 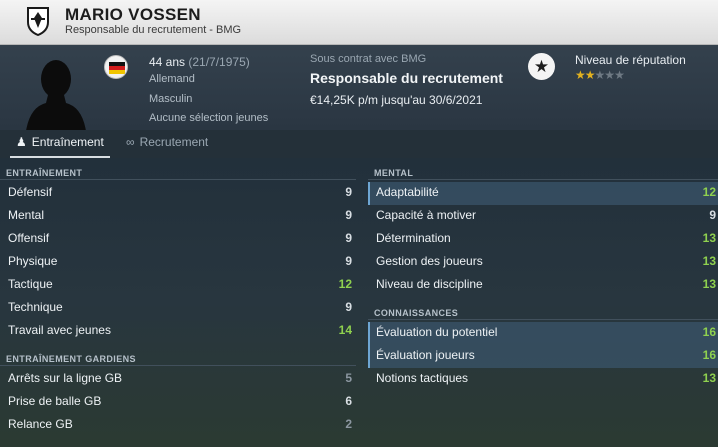 I want to click on attribute-label: Évaluation du potentiel, so click(x=437, y=332).